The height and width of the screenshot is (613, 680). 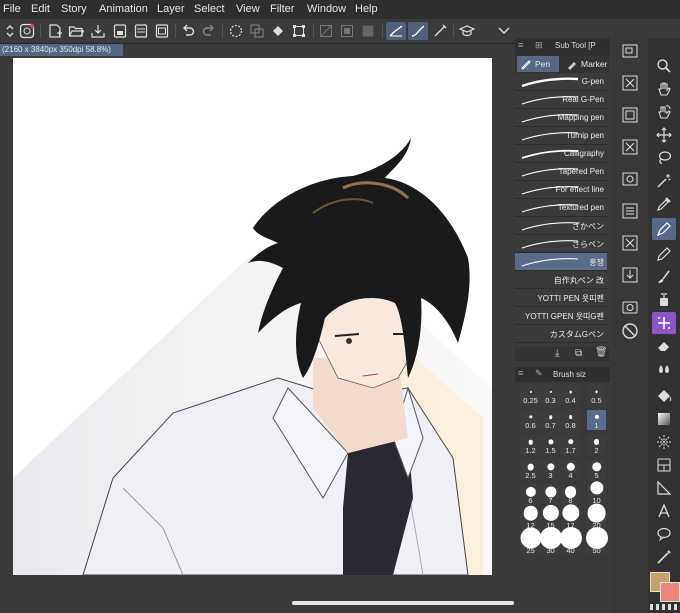 I want to click on frame-icon, so click(x=630, y=115).